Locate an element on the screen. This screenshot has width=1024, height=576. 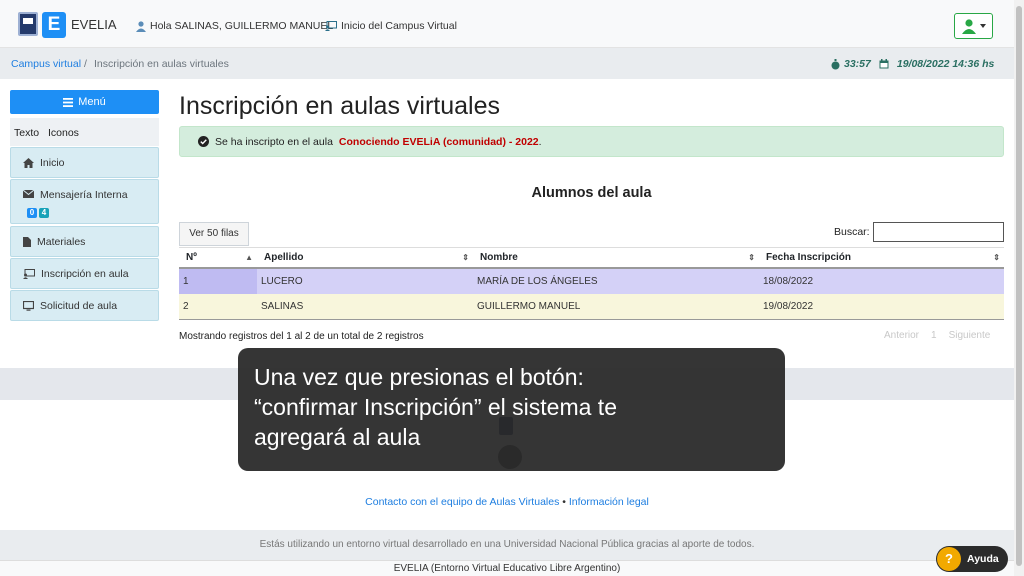
campus-home-label: Inicio del Campus Virtual is located at coordinates (399, 26).